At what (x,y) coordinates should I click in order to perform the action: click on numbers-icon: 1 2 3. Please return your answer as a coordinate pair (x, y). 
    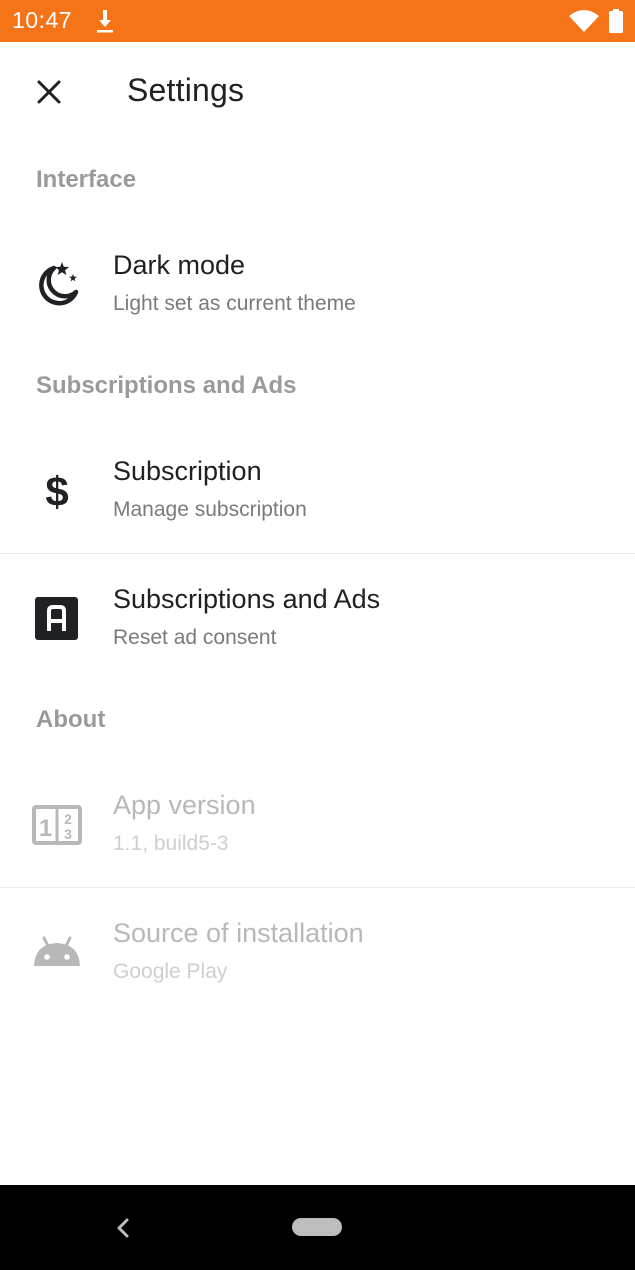
    Looking at the image, I should click on (57, 825).